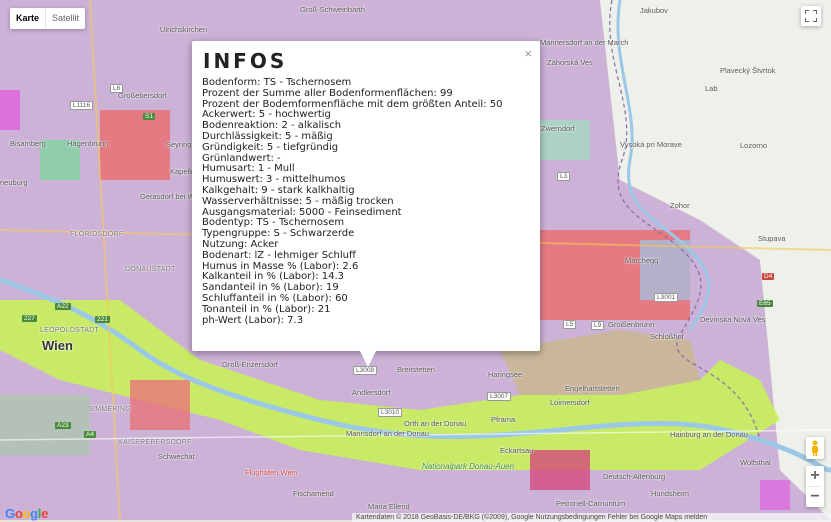  Describe the element at coordinates (184, 29) in the screenshot. I see `town-label-ulrichskirchen: Ulrichskirchen` at that location.